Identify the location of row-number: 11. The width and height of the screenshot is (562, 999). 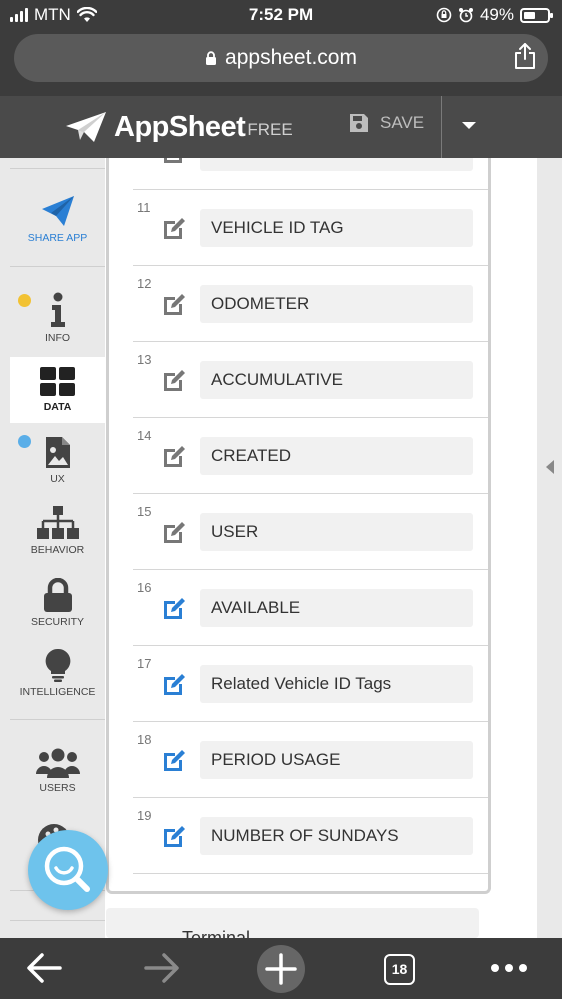
(144, 207).